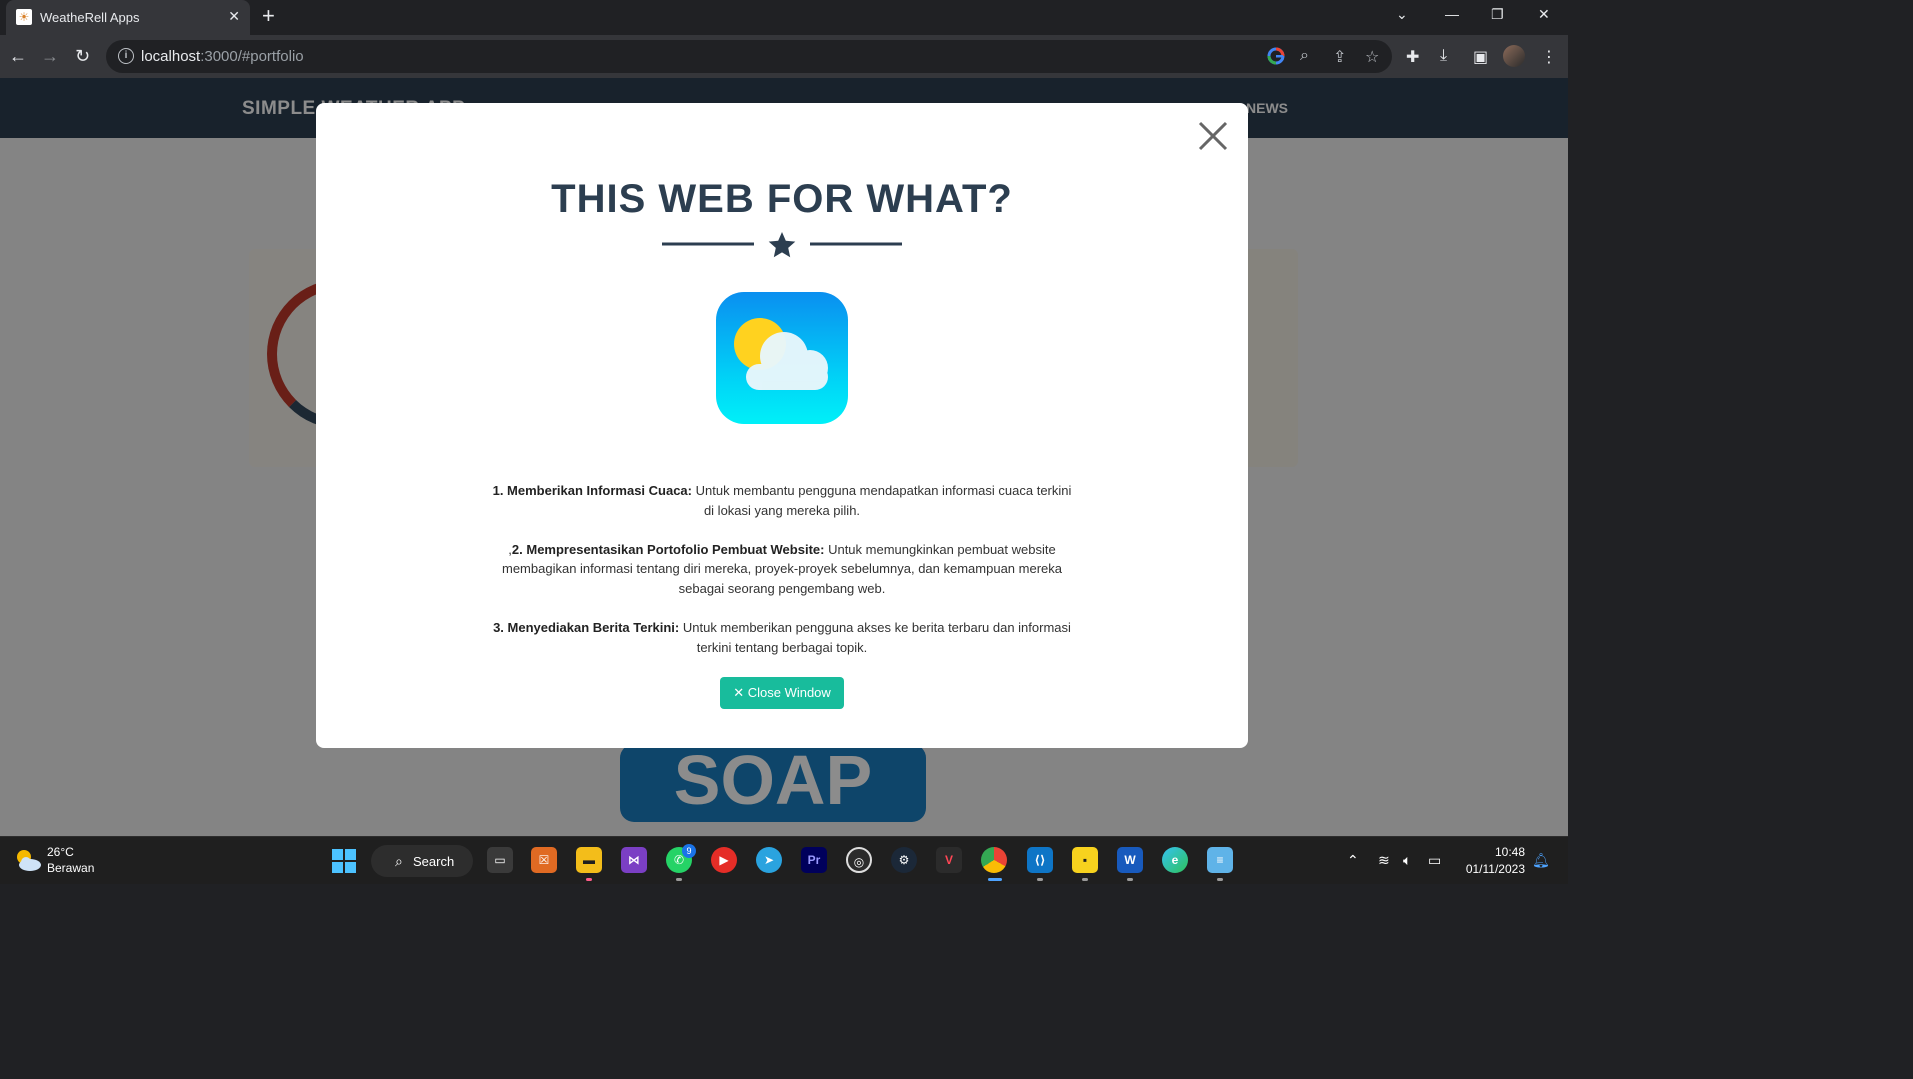  Describe the element at coordinates (1130, 860) in the screenshot. I see `word-icon: W` at that location.